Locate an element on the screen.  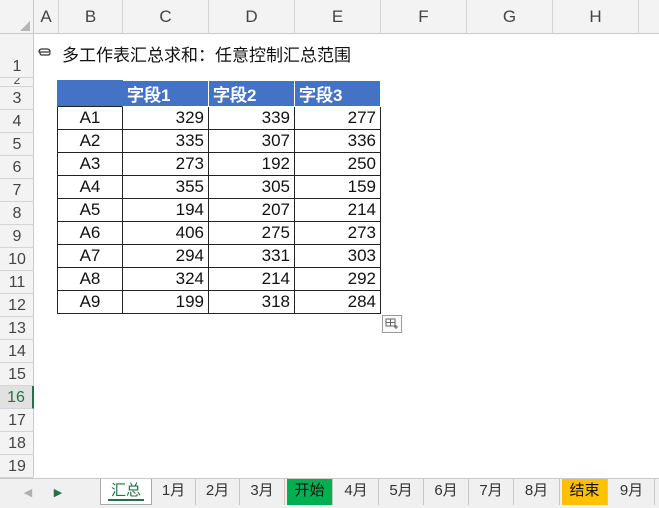
column-header-bar: A B C D E F G H is located at coordinates (329, 17).